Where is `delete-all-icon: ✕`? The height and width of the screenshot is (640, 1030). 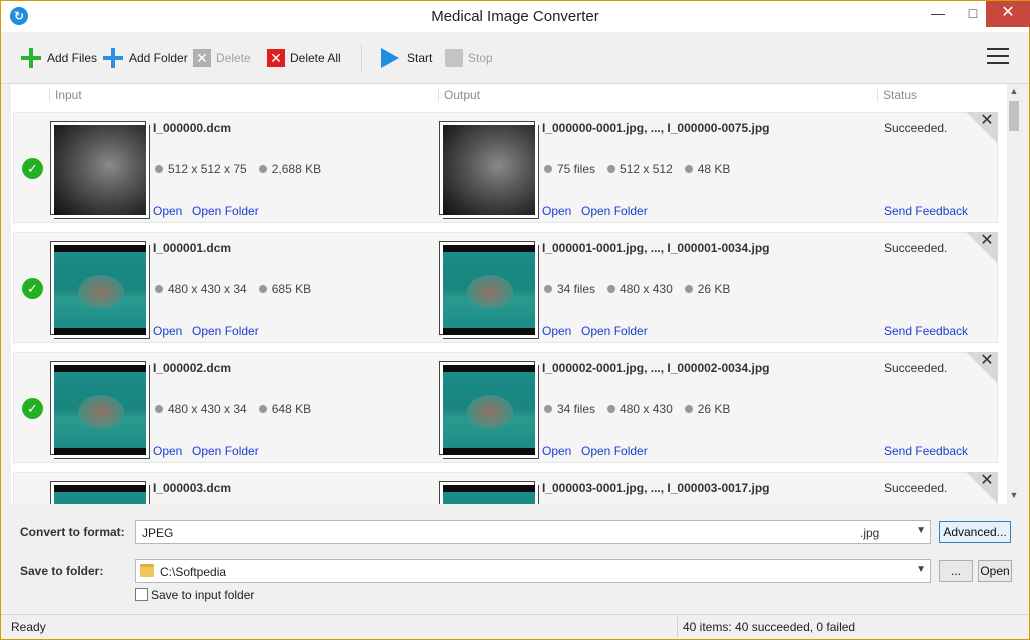
delete-all-icon: ✕ is located at coordinates (276, 58).